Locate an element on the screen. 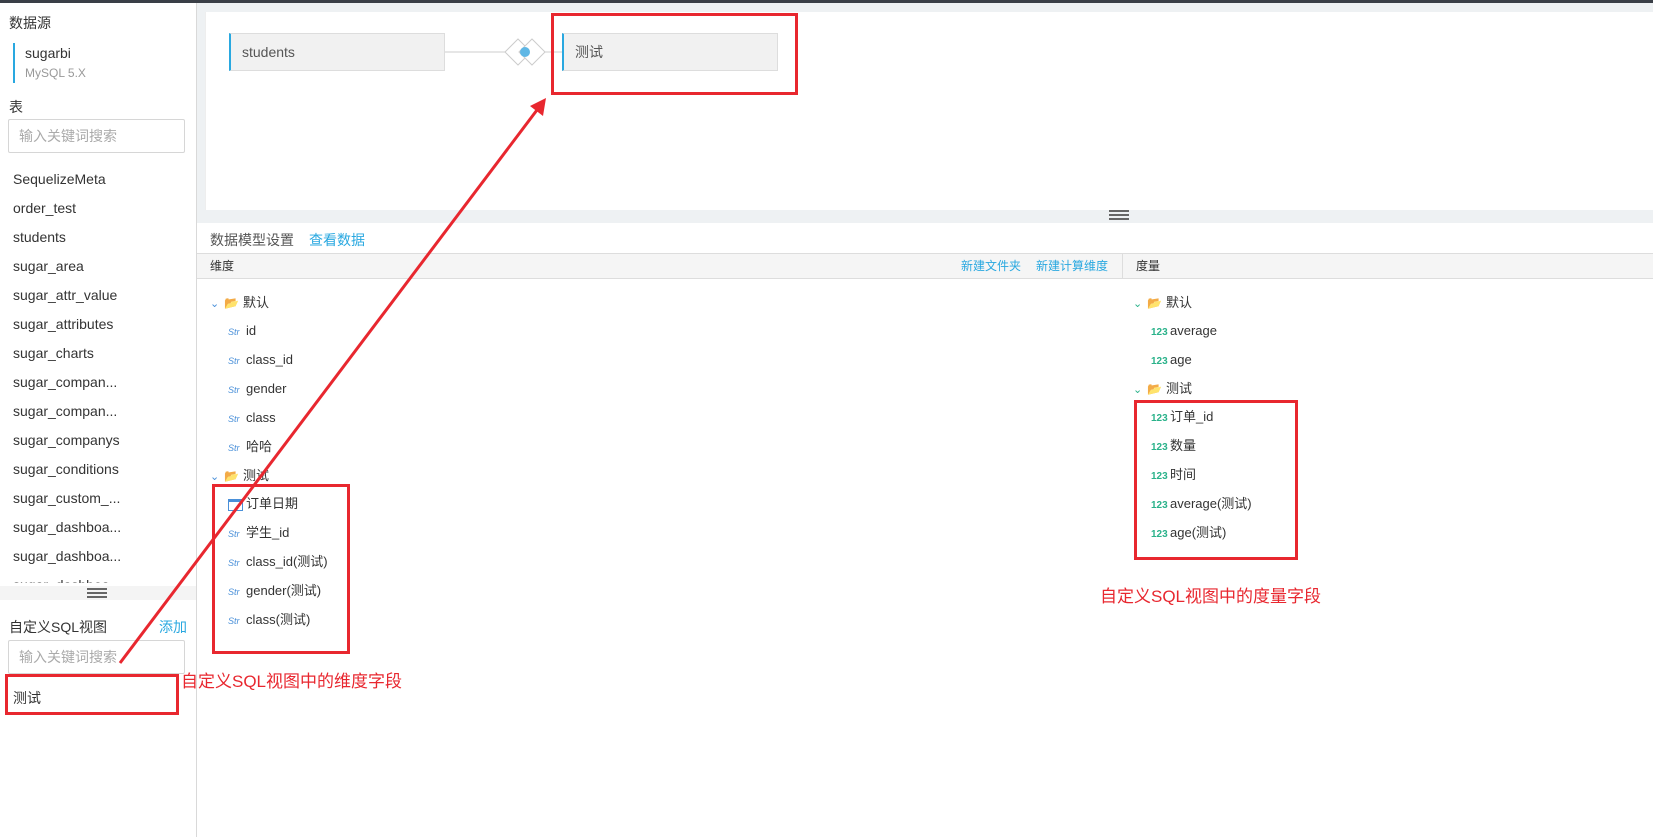 This screenshot has height=837, width=1653. new-folder-link: 新建文件夹 is located at coordinates (991, 266).